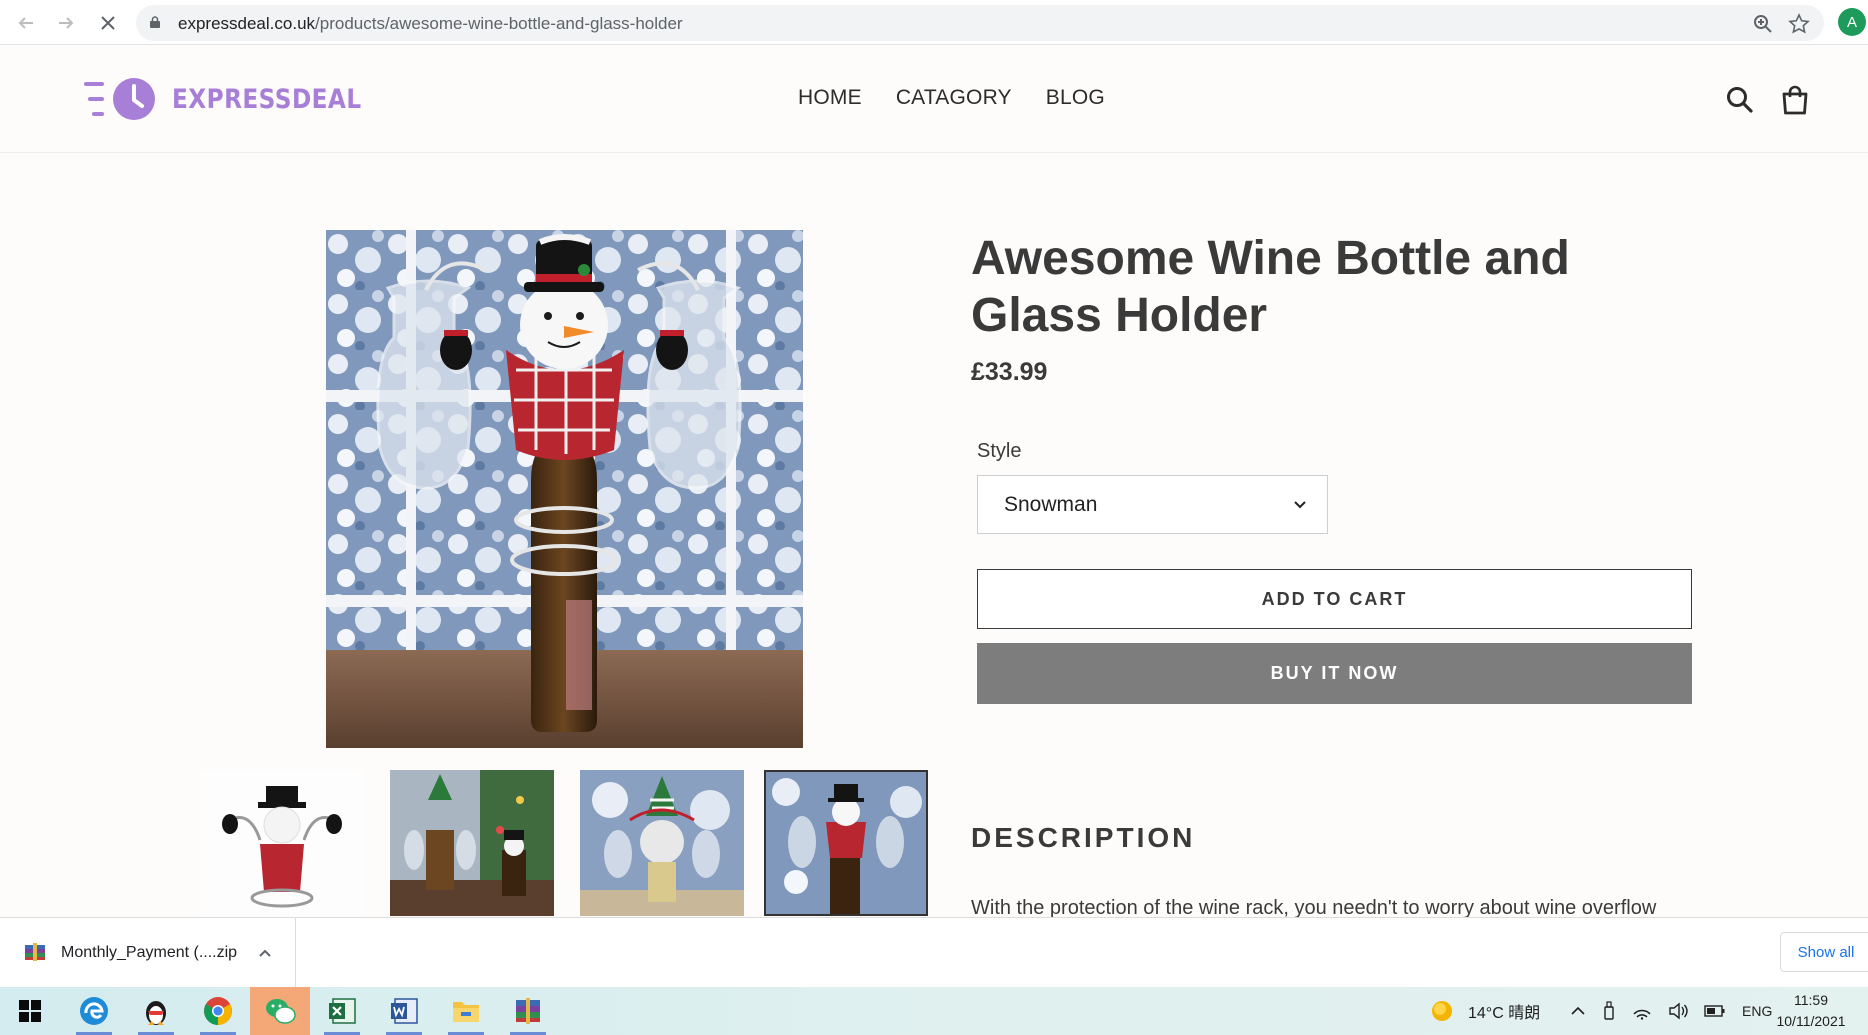 The height and width of the screenshot is (1035, 1868). Describe the element at coordinates (1051, 504) in the screenshot. I see `style-select-value: Snowman` at that location.